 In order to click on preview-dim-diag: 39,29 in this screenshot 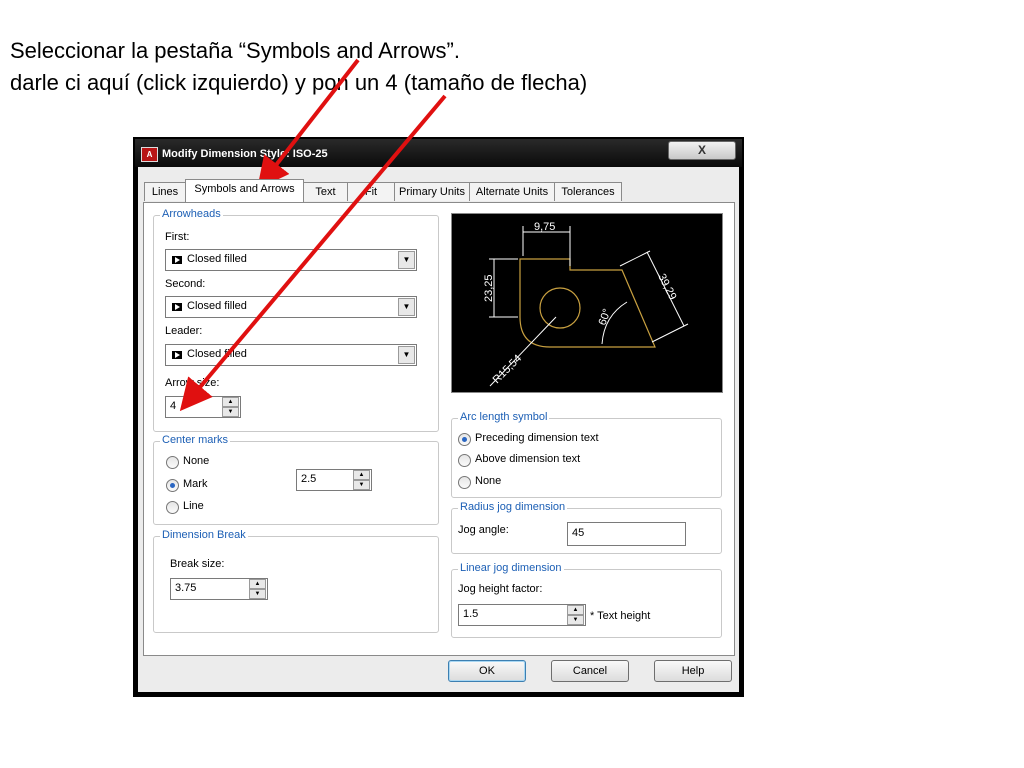, I will do `click(666, 287)`.